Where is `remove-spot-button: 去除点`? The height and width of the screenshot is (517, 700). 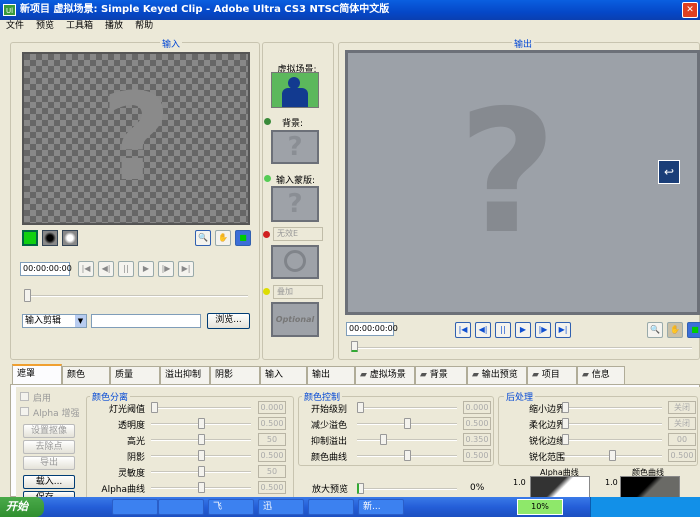 remove-spot-button: 去除点 is located at coordinates (49, 447).